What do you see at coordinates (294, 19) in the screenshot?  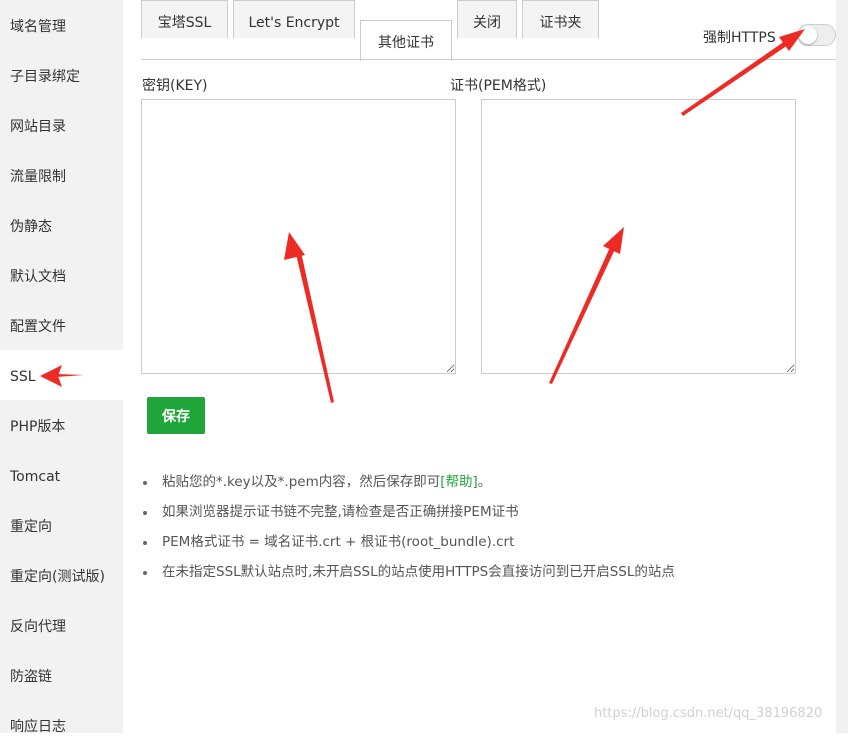 I see `tab-lets-encrypt: Let's Encrypt` at bounding box center [294, 19].